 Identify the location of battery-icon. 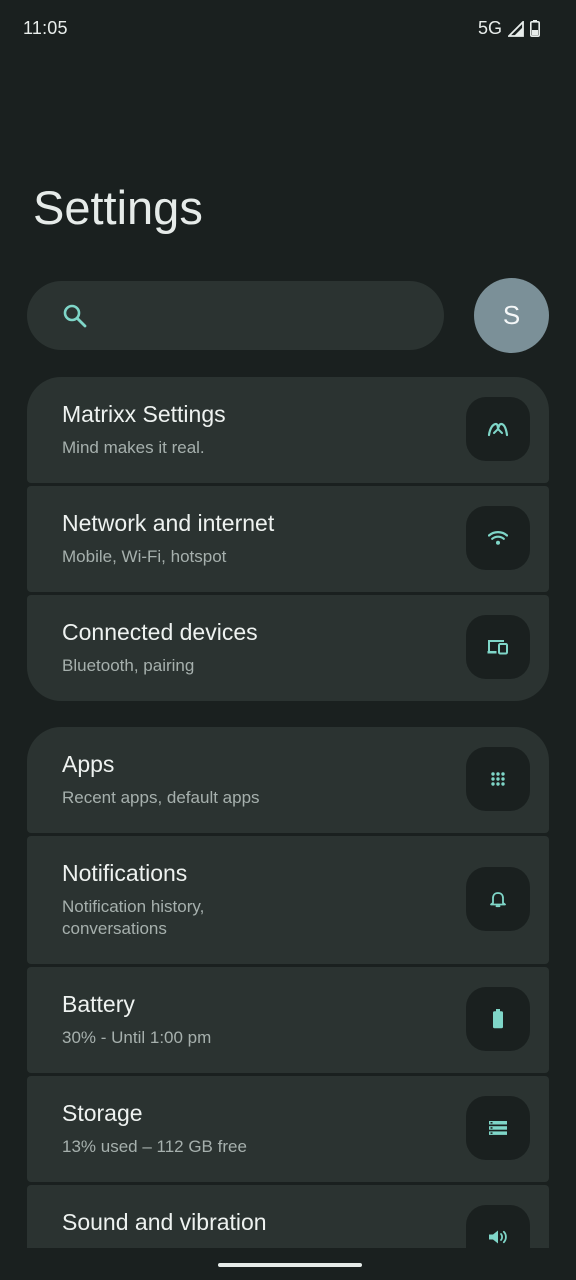
(498, 1019).